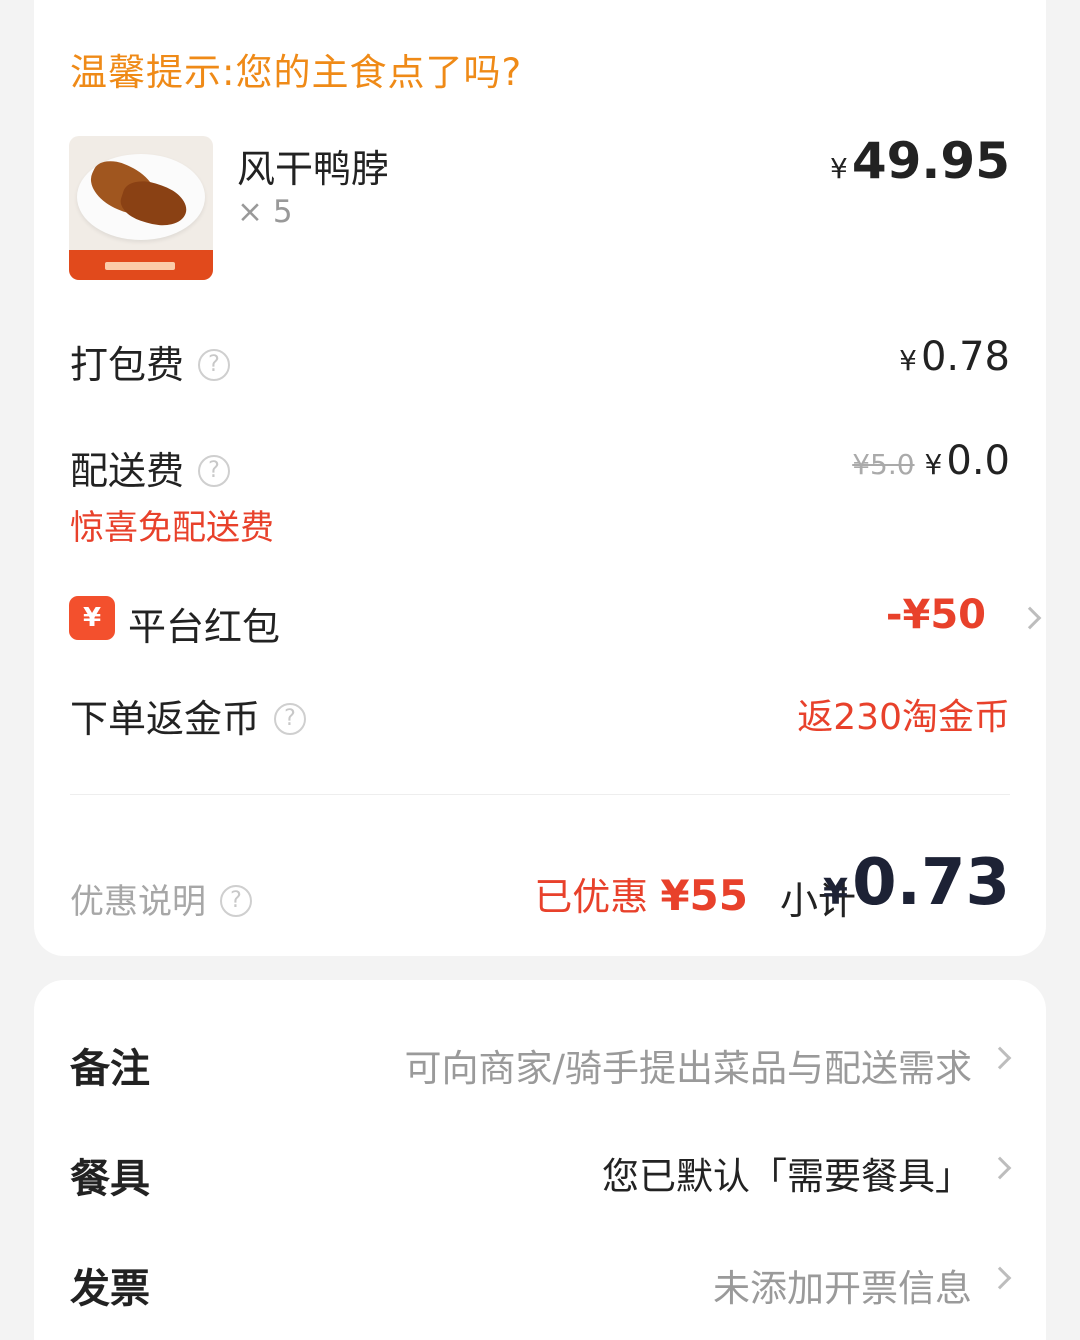  Describe the element at coordinates (165, 719) in the screenshot. I see `coins-label: 下单返金币` at that location.